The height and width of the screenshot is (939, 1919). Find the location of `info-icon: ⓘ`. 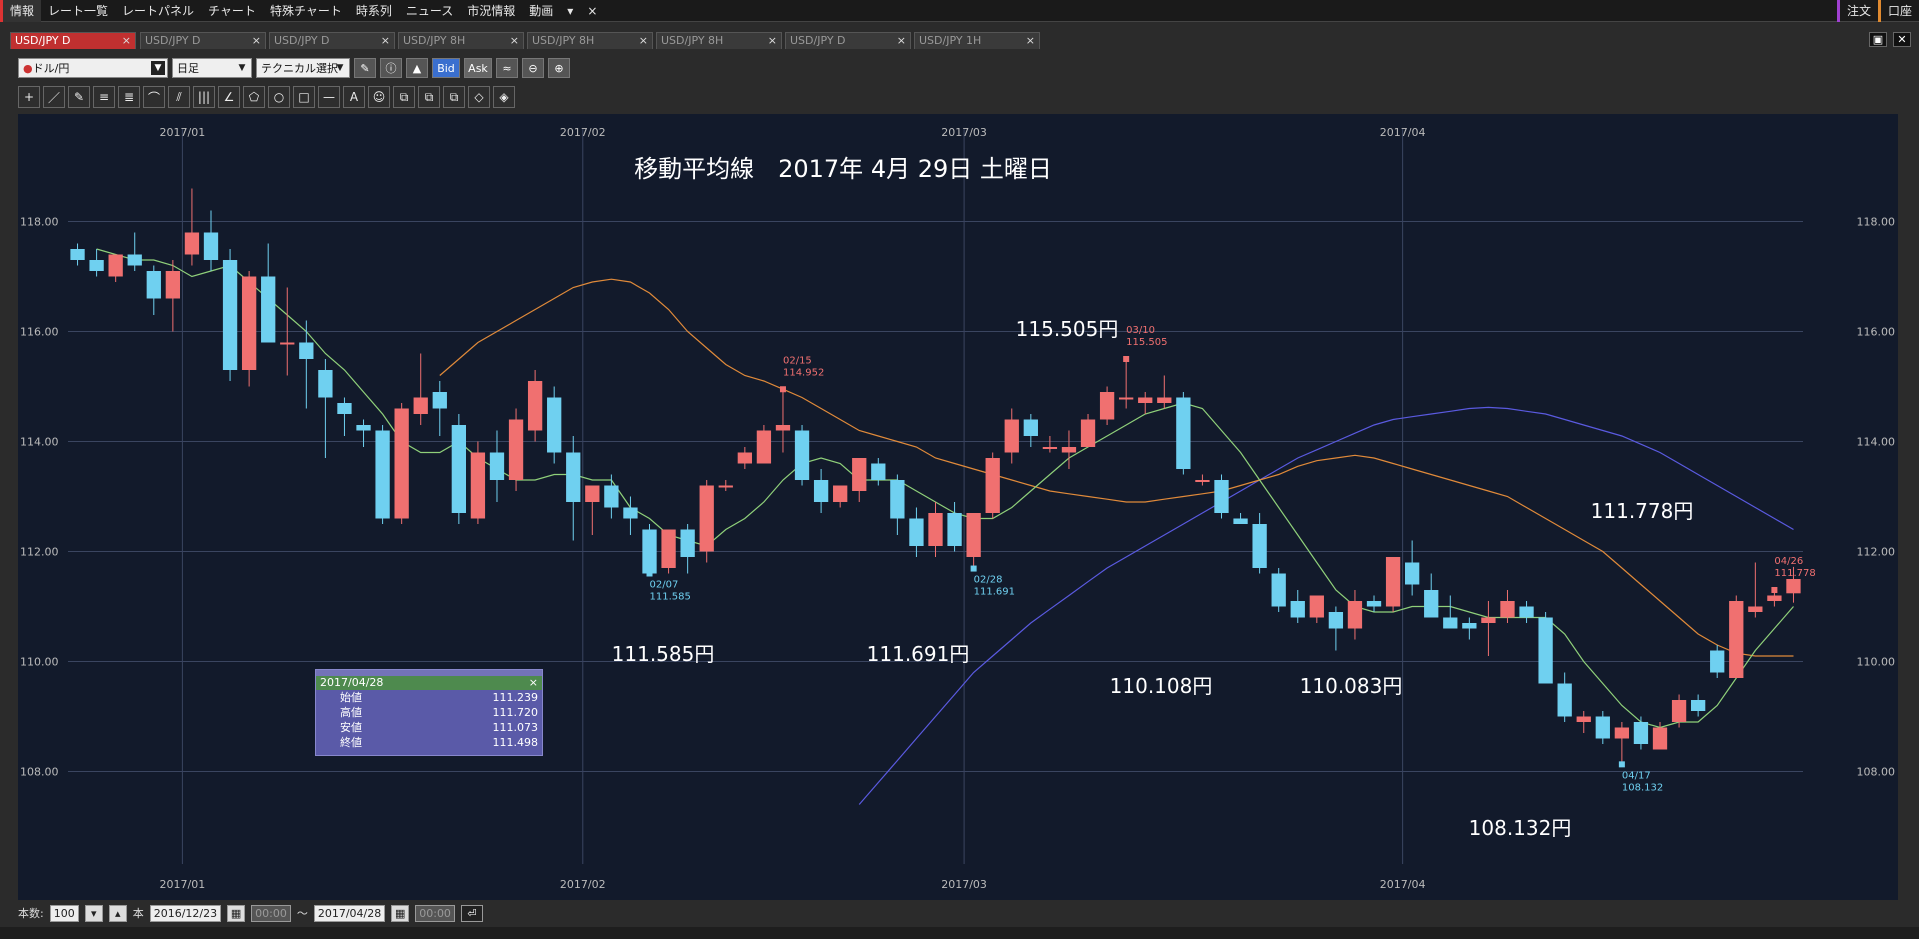

info-icon: ⓘ is located at coordinates (391, 68).